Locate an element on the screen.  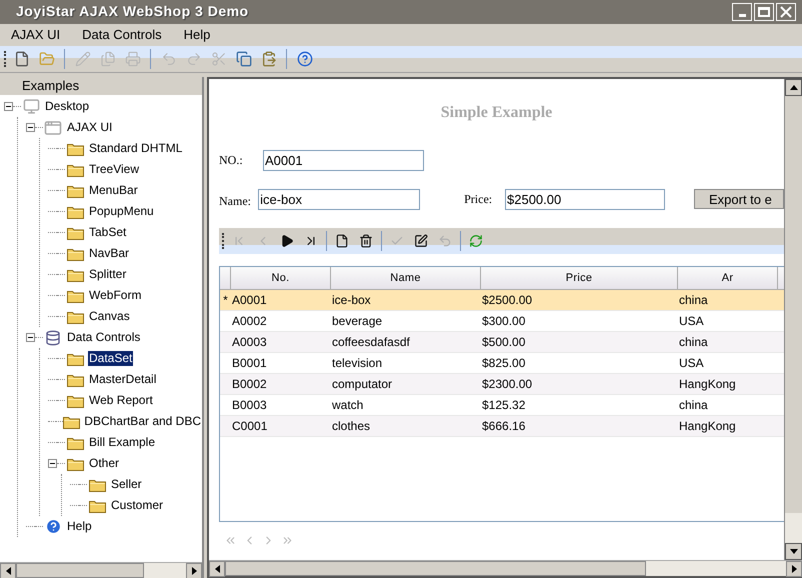
table-cell-text: B0001 is located at coordinates (249, 363).